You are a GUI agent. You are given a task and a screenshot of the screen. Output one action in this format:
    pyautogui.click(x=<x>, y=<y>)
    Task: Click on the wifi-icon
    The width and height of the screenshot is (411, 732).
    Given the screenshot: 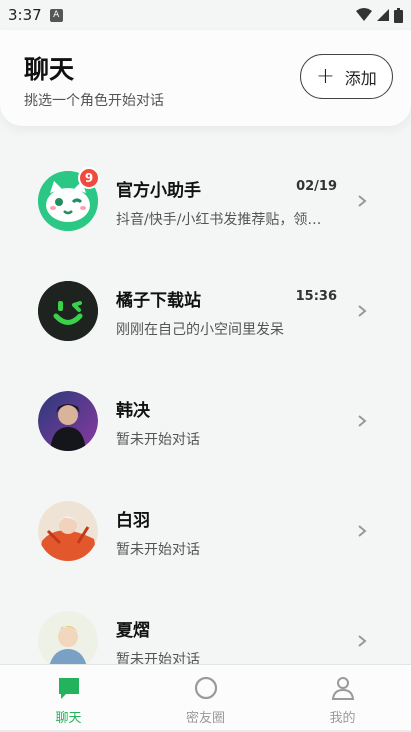 What is the action you would take?
    pyautogui.click(x=364, y=14)
    